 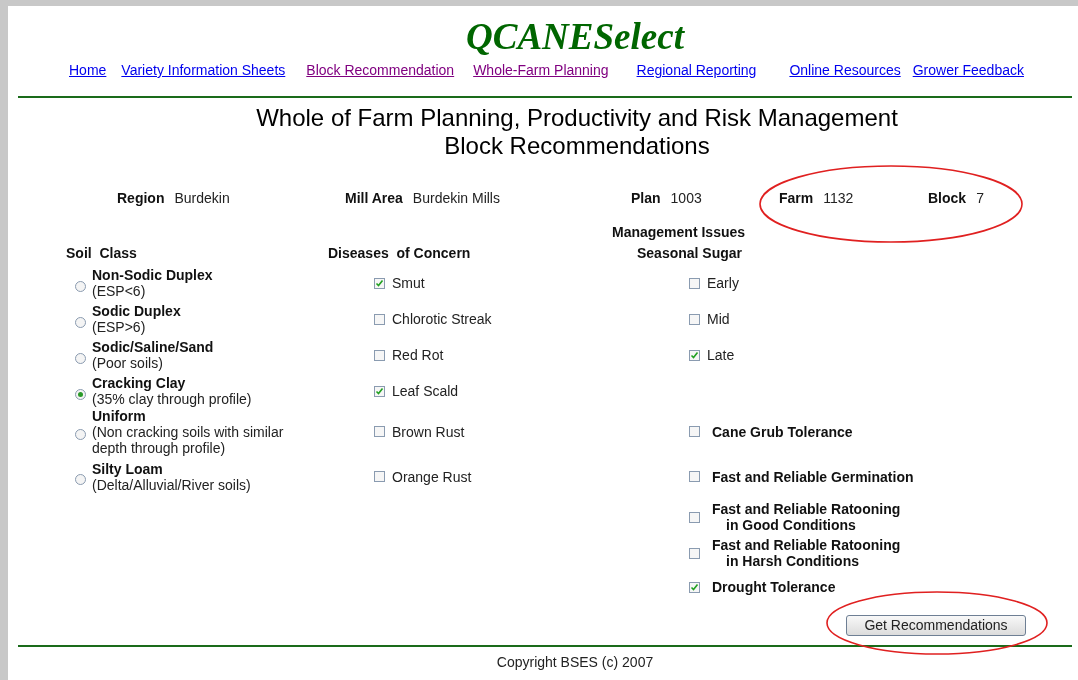 What do you see at coordinates (428, 431) in the screenshot?
I see `checkbox-label: Brown Rust` at bounding box center [428, 431].